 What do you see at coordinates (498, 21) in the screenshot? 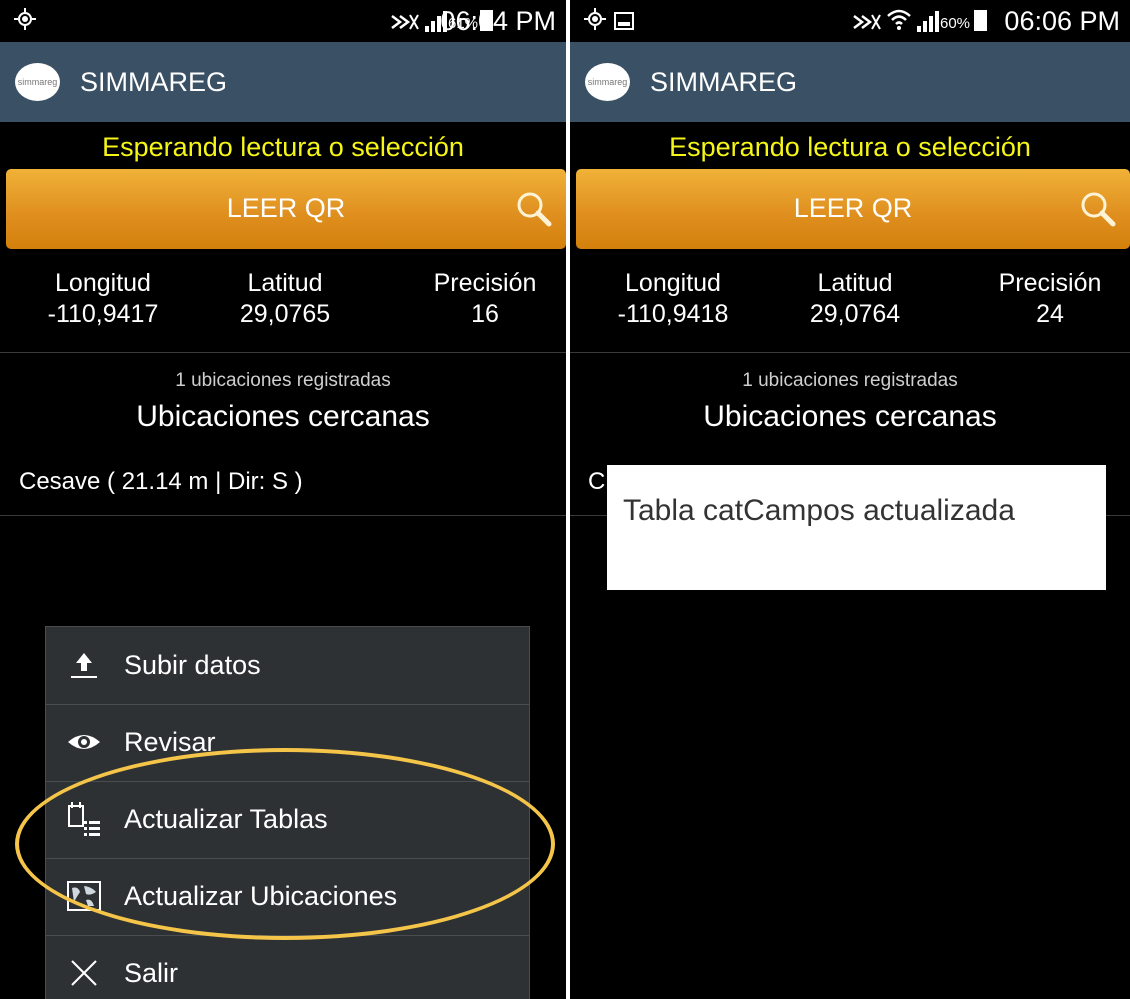
I see `status-time: 06:04 PM` at bounding box center [498, 21].